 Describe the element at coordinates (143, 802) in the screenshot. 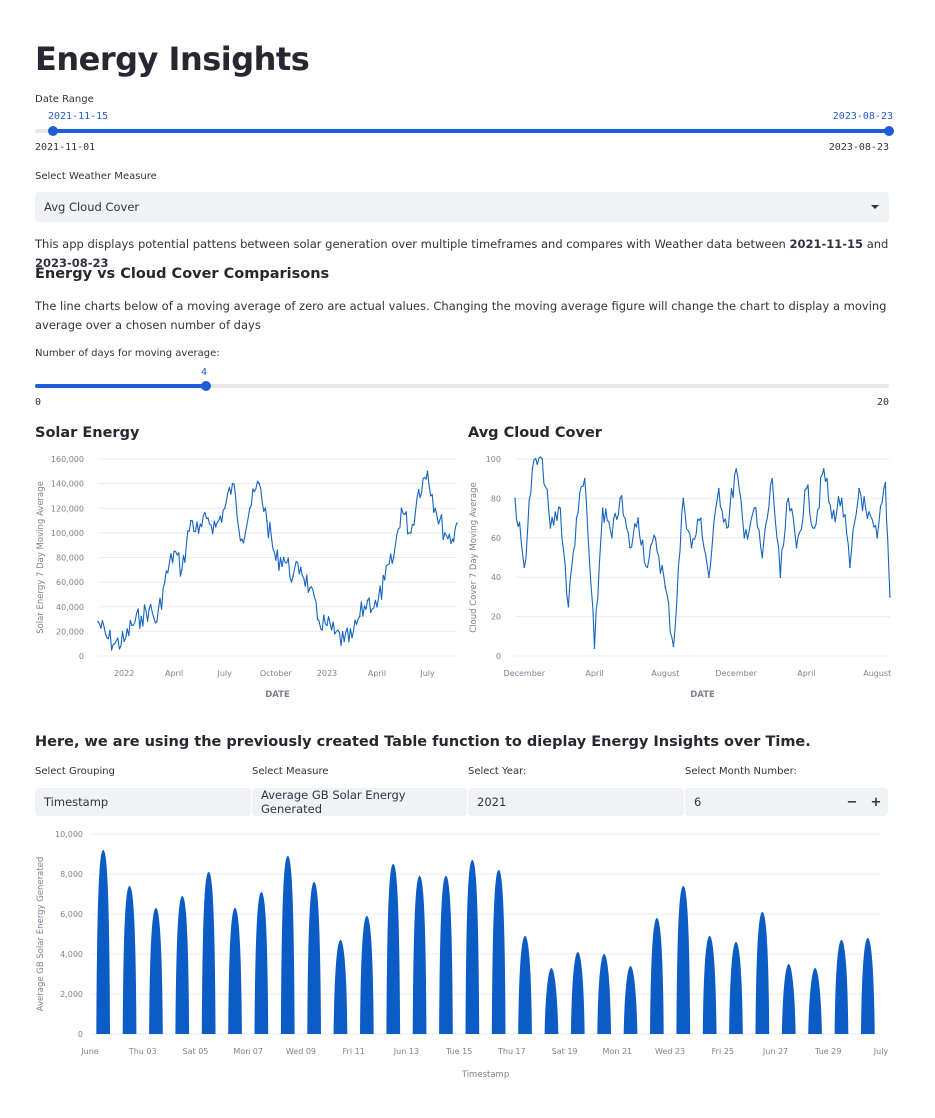

I see `grouping-select: Timestamp` at that location.